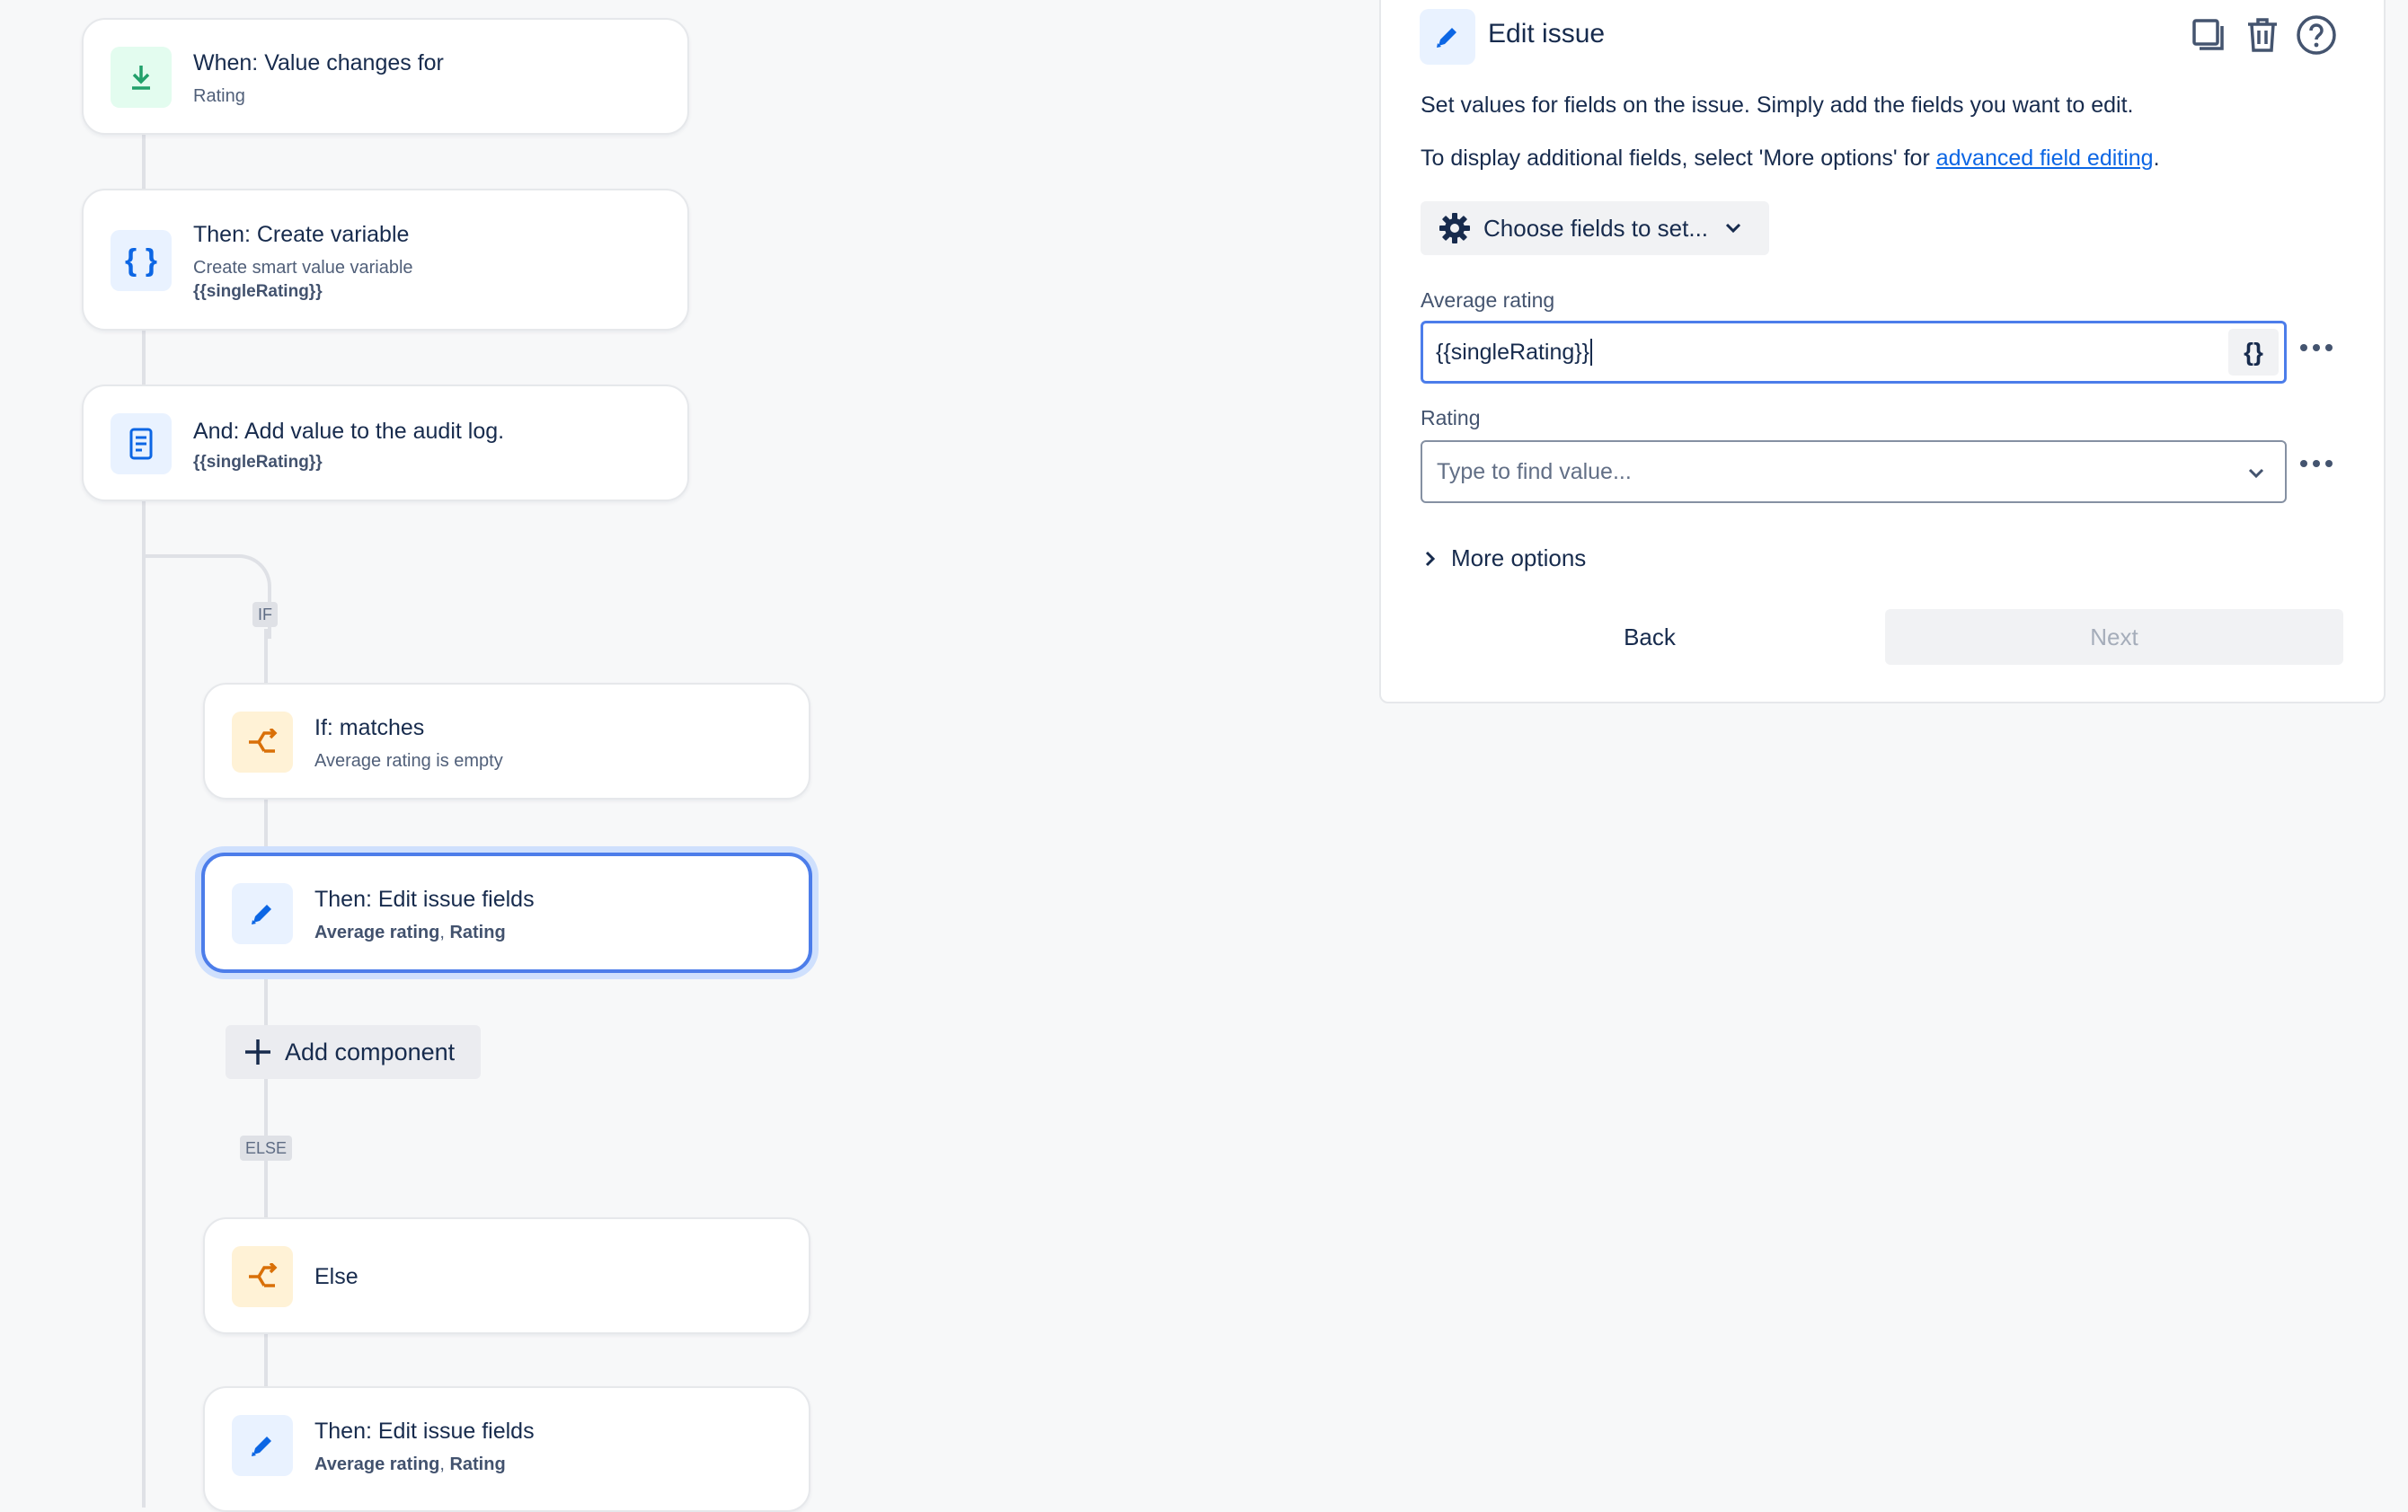 The image size is (2408, 1512). I want to click on create-variable-detail: {{singleRating}}, so click(258, 292).